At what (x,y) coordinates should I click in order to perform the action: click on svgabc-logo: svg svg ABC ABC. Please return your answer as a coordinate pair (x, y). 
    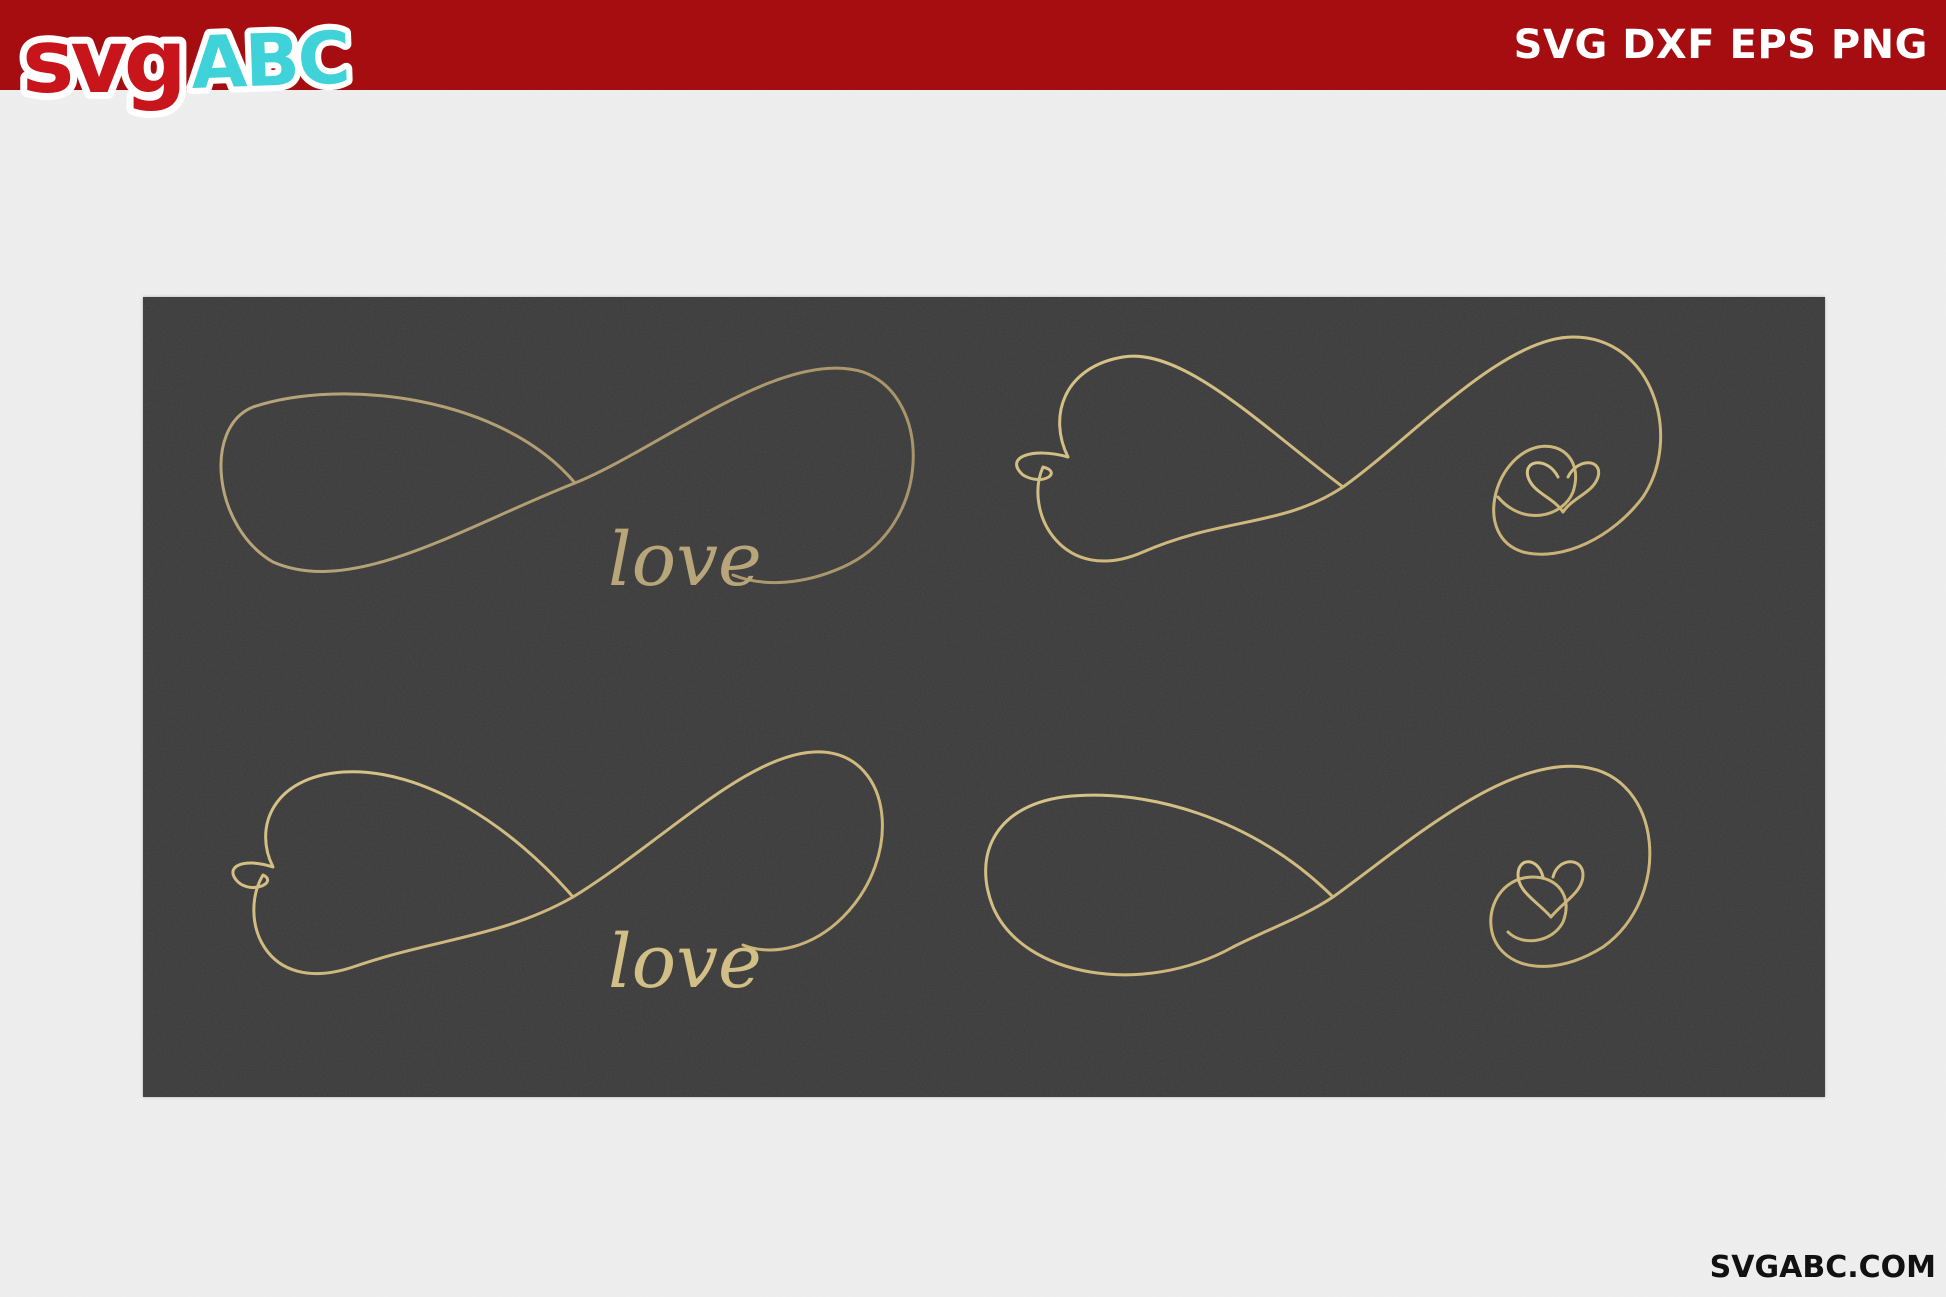
    Looking at the image, I should click on (185, 65).